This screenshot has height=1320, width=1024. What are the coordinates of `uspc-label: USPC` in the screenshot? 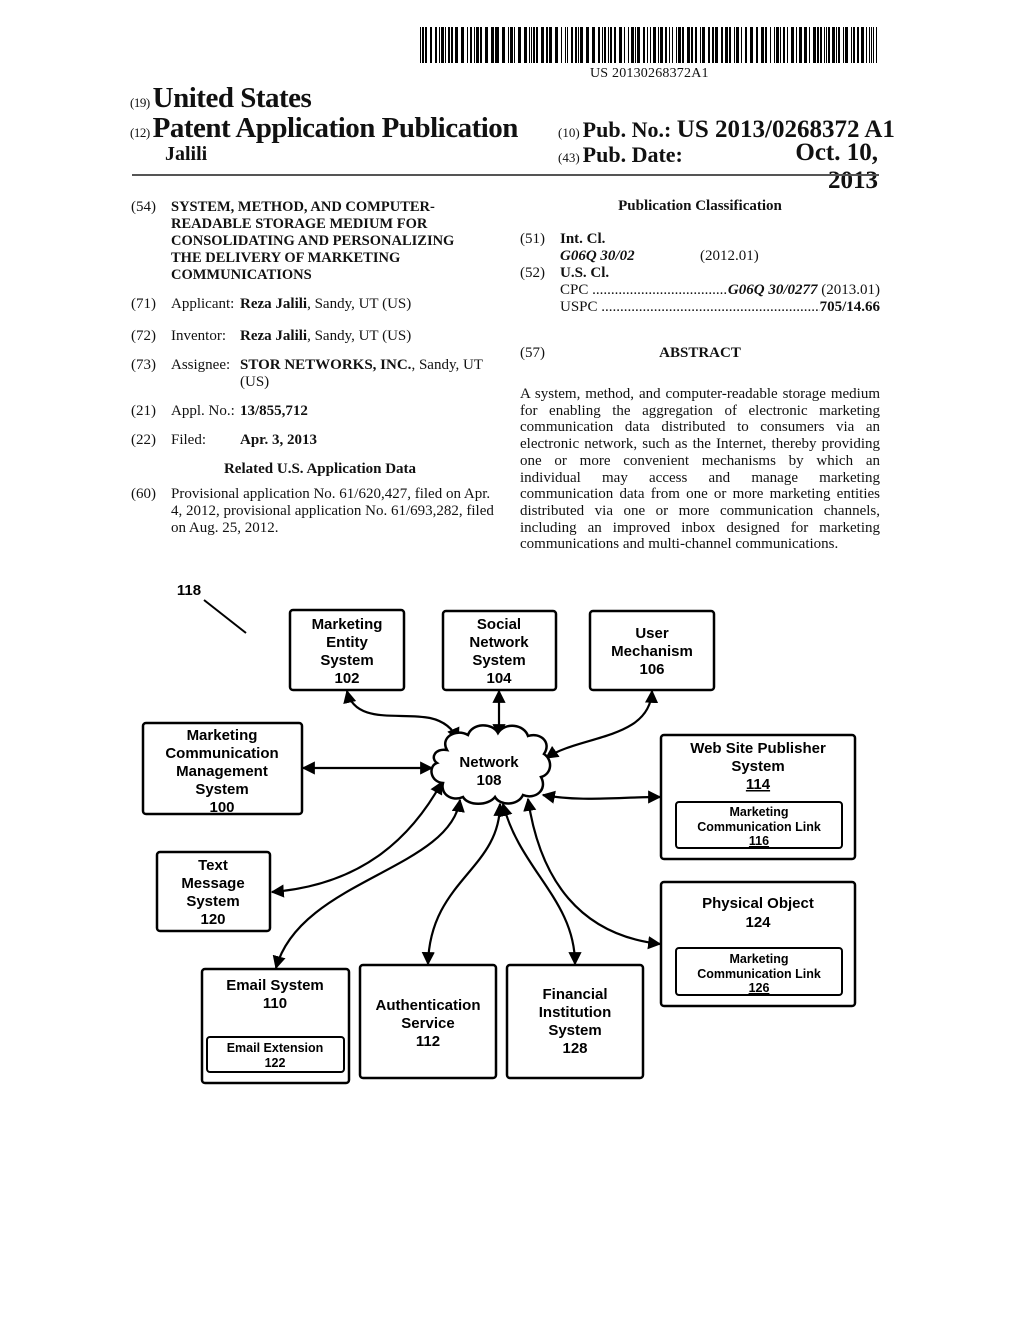 It's located at (579, 307).